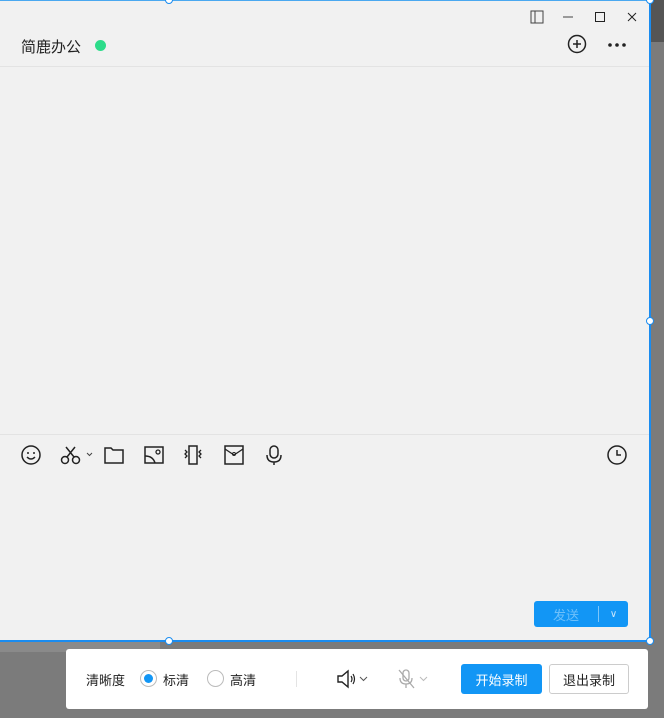  I want to click on close-button, so click(632, 17).